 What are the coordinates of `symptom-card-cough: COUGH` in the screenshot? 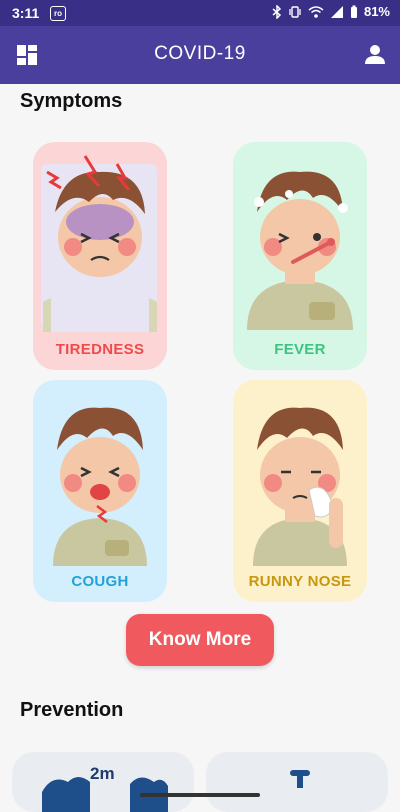 It's located at (100, 491).